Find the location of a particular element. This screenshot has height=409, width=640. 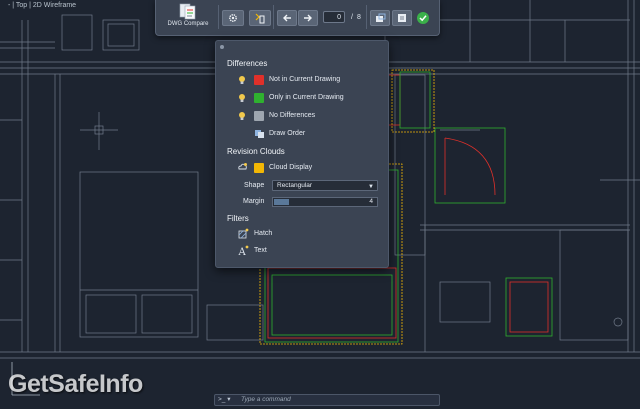

settings-icon is located at coordinates (233, 18).